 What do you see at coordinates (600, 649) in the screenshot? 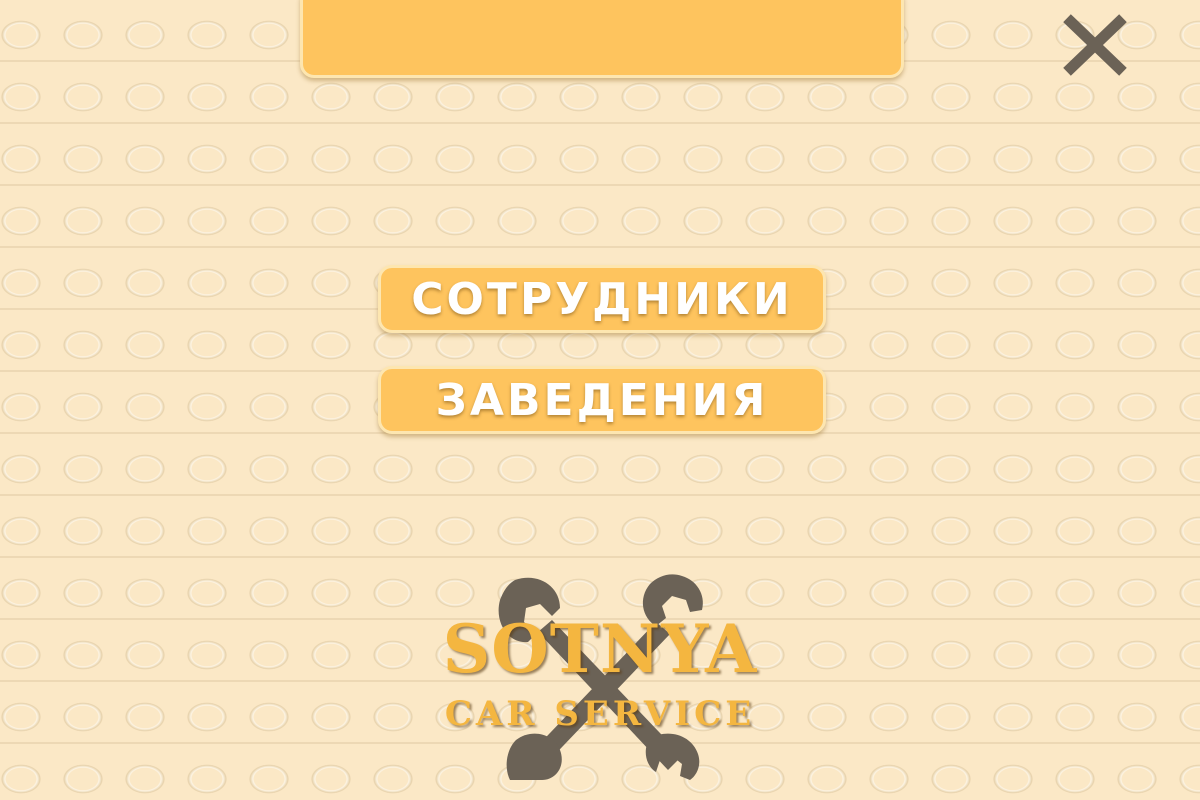
I see `logo-title: SOTNYA` at bounding box center [600, 649].